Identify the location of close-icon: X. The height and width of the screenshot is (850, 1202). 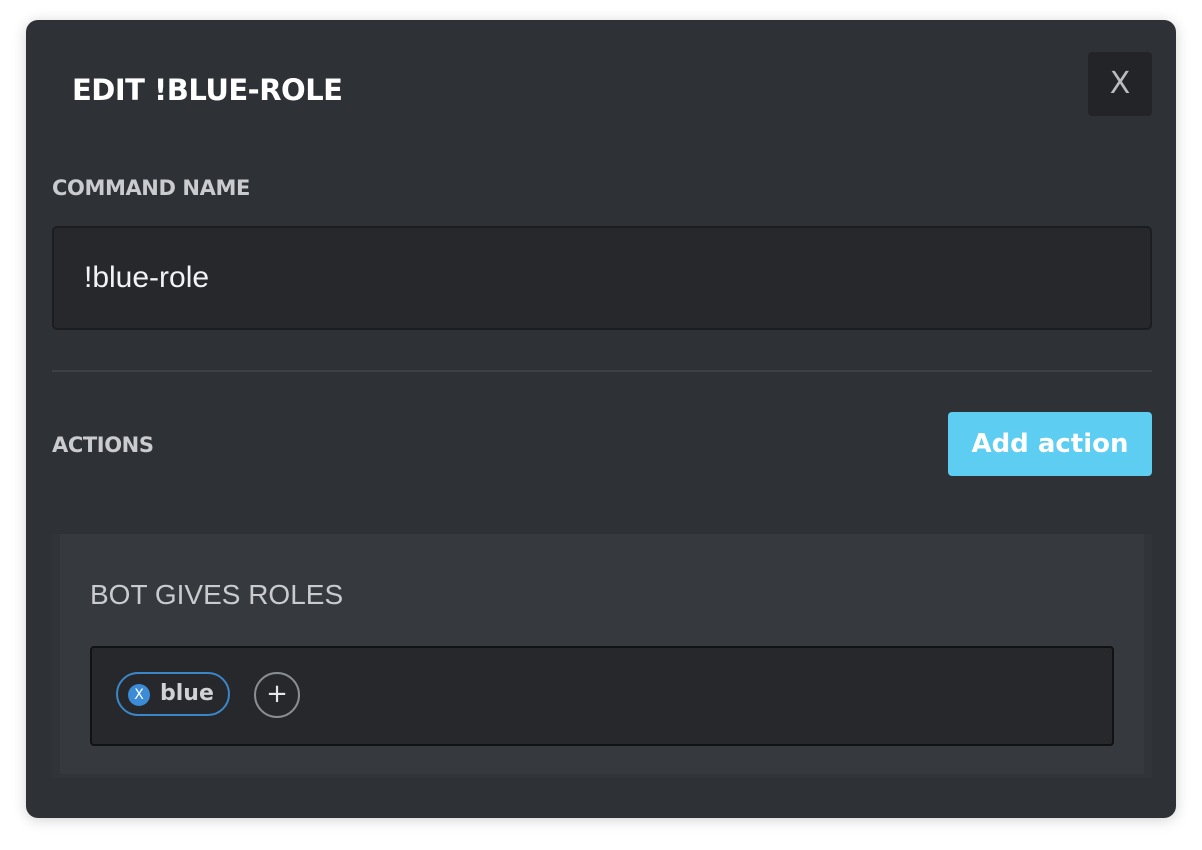
(1120, 83).